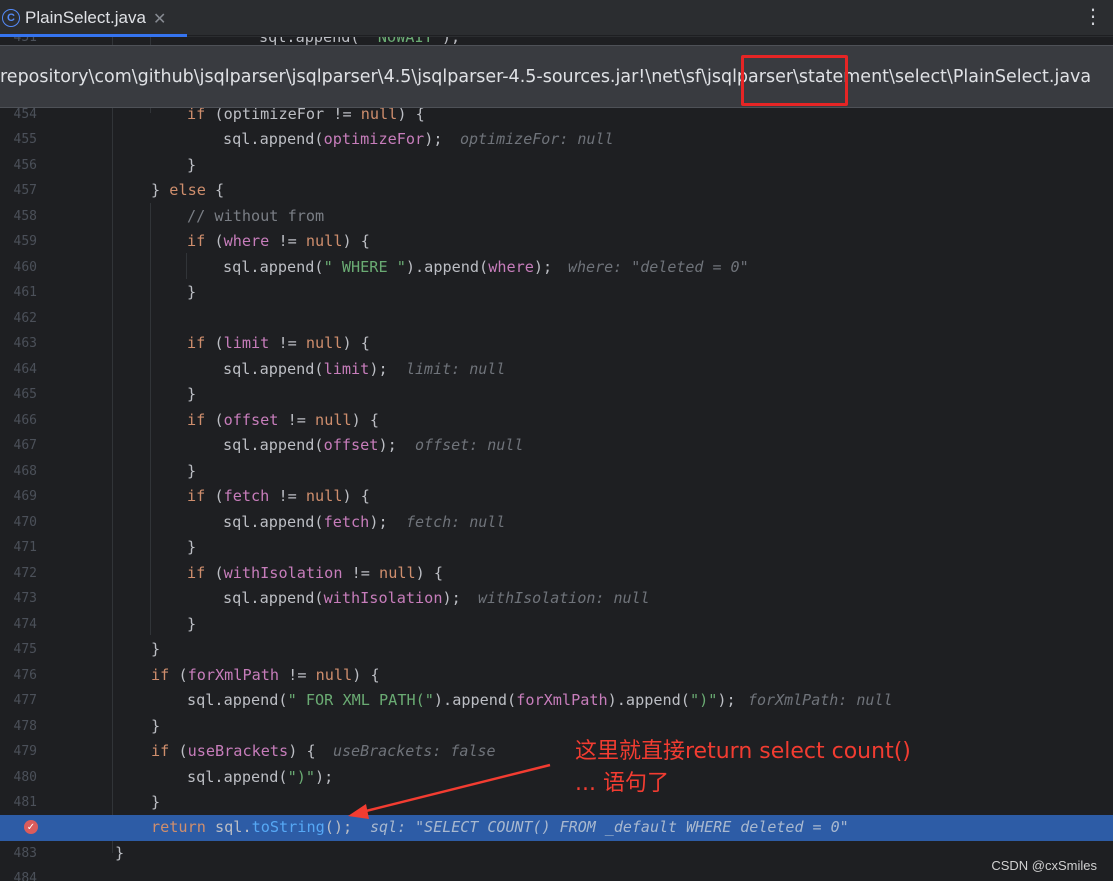 Image resolution: width=1113 pixels, height=881 pixels. What do you see at coordinates (1044, 865) in the screenshot?
I see `watermark: CSDN @cxSmiles` at bounding box center [1044, 865].